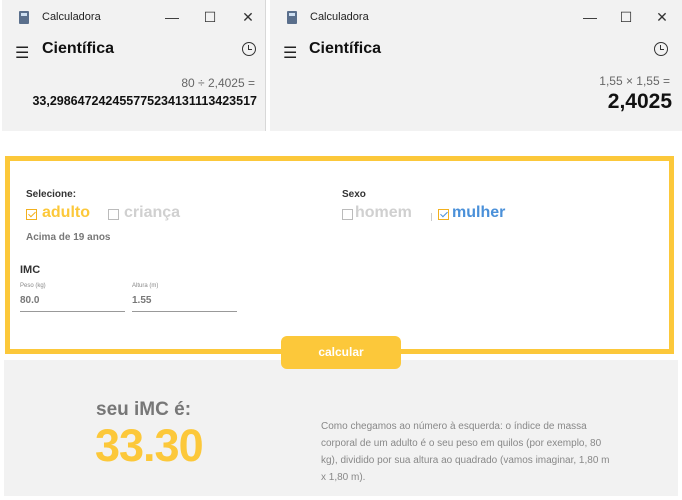 The height and width of the screenshot is (500, 682). Describe the element at coordinates (218, 83) in the screenshot. I see `expression: 80 ÷ 2,4025 =` at that location.